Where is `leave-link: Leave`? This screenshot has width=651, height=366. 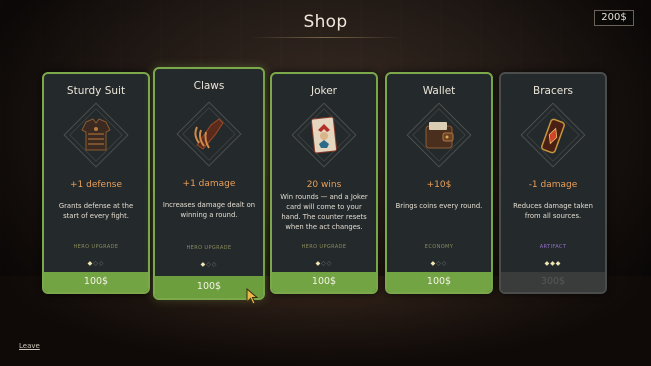 leave-link: Leave is located at coordinates (29, 346).